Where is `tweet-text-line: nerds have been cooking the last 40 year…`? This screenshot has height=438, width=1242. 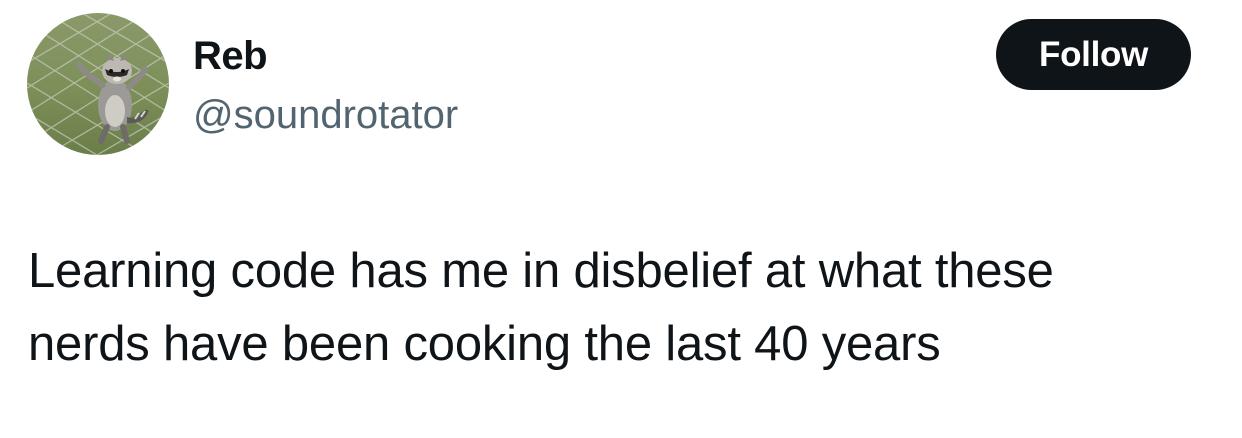 tweet-text-line: nerds have been cooking the last 40 year… is located at coordinates (484, 344).